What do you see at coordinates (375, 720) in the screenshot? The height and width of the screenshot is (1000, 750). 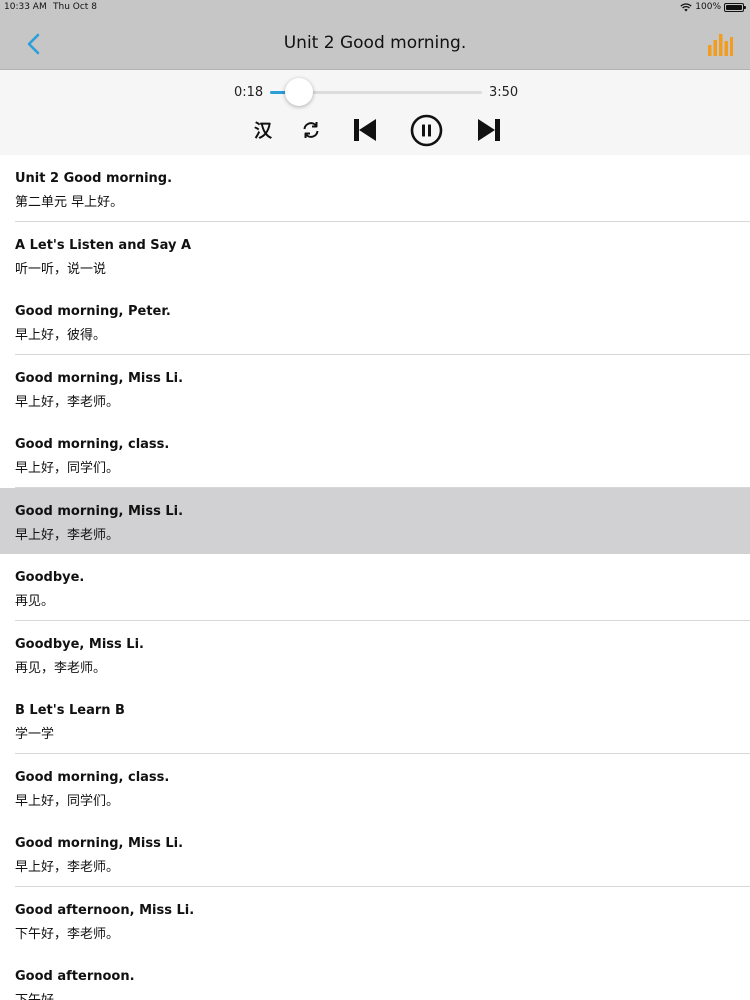 I see `sentence-row: B Let's Learn B 学一学` at bounding box center [375, 720].